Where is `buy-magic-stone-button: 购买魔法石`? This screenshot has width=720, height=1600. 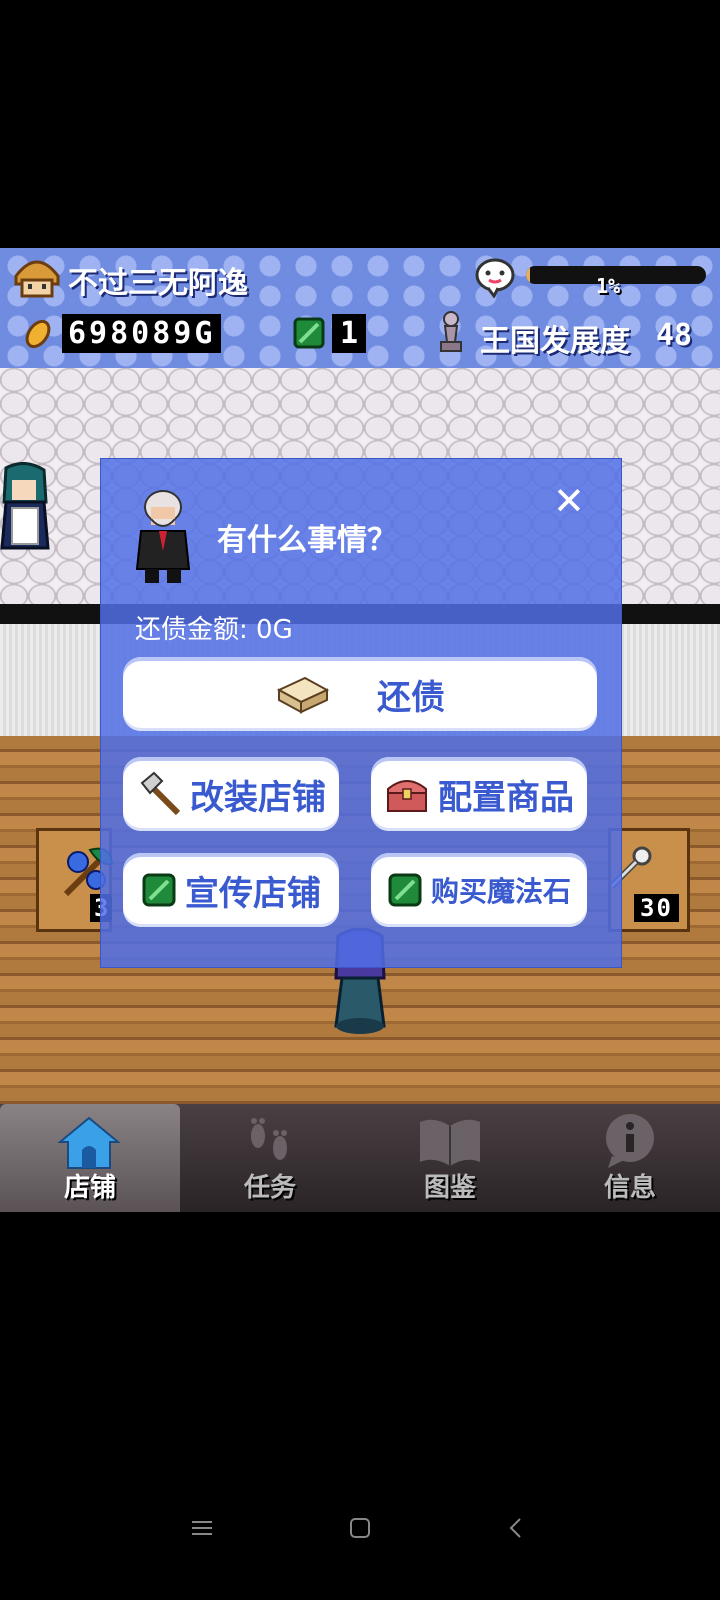
buy-magic-stone-button: 购买魔法石 is located at coordinates (479, 890).